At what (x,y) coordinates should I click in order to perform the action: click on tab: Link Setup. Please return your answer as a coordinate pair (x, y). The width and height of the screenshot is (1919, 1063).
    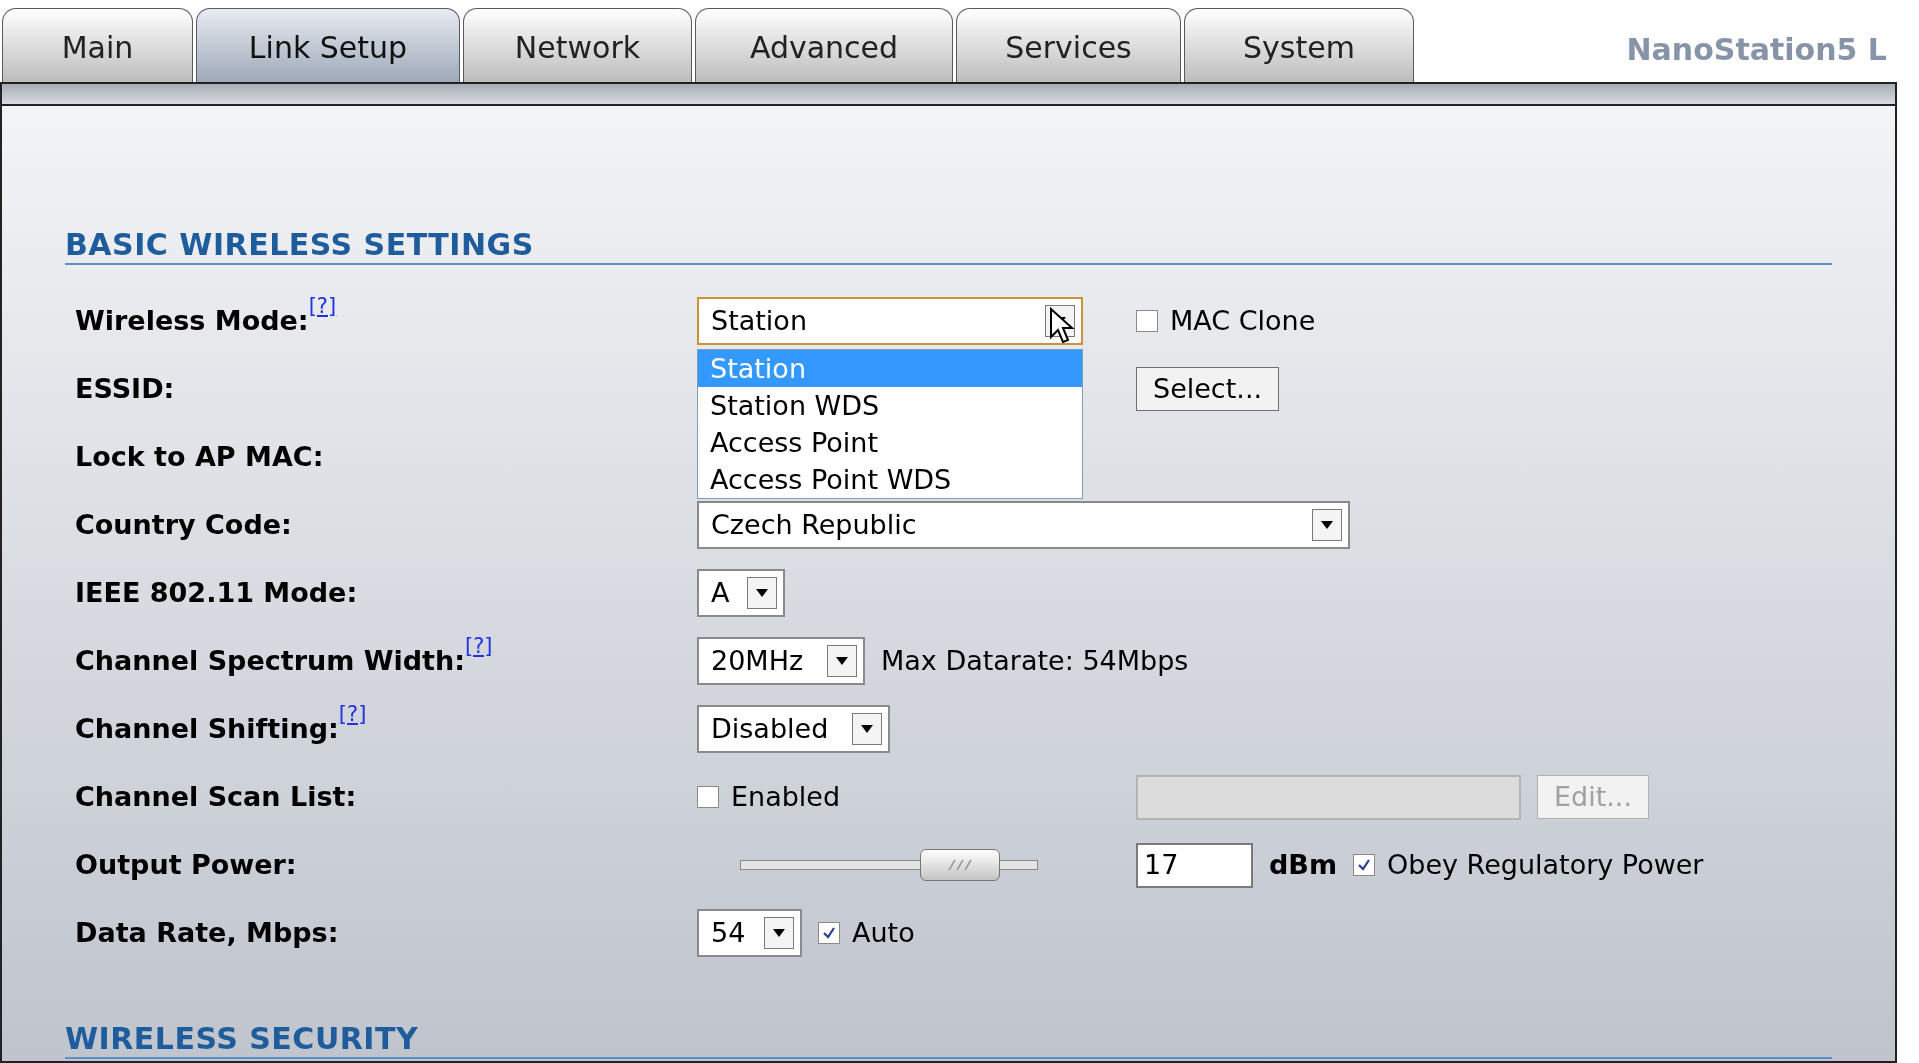
    Looking at the image, I should click on (328, 45).